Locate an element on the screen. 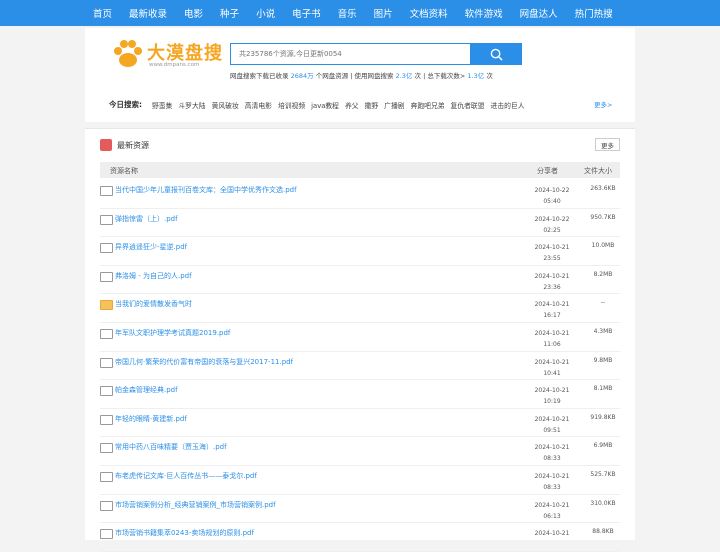 The width and height of the screenshot is (720, 552). table-header: 资源名称 分享者 文件大小 is located at coordinates (360, 170).